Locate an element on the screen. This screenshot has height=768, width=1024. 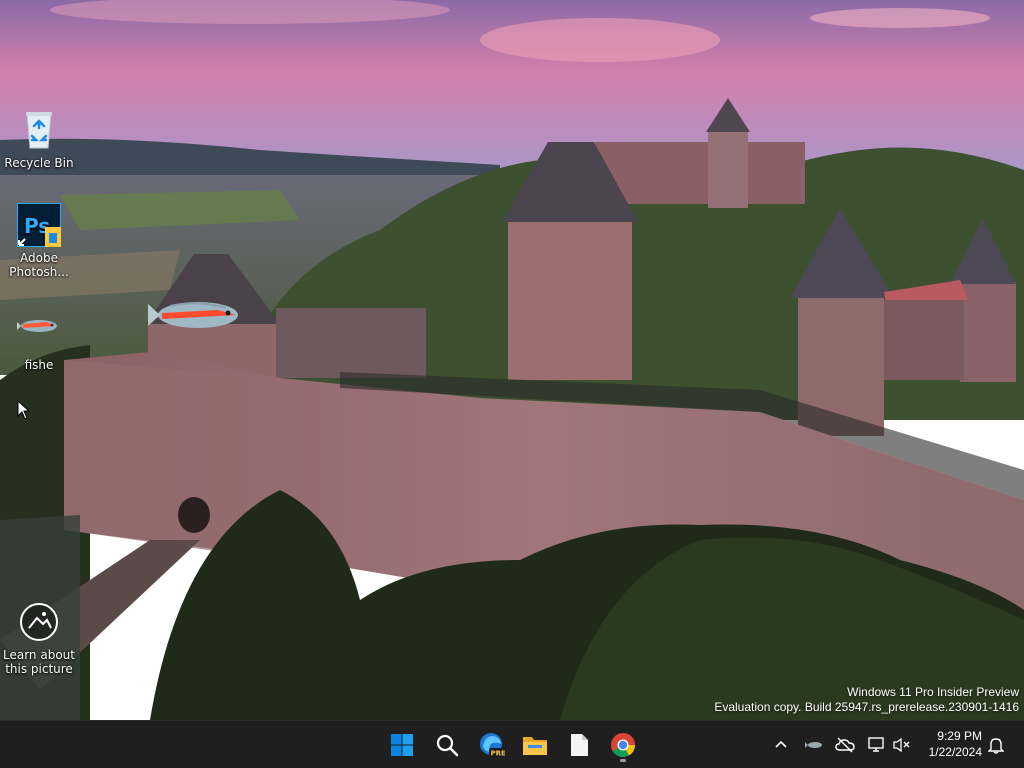
recycle-bin-icon is located at coordinates (39, 130).